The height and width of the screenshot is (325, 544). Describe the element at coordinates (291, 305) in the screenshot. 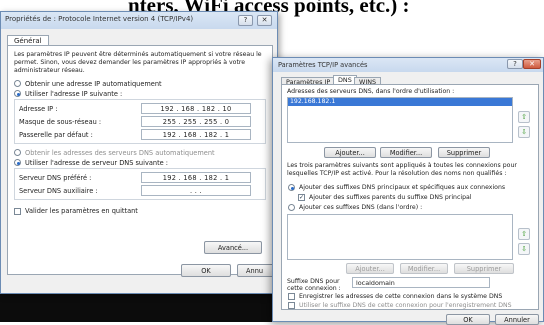

I see `use-suffix-checkbox` at that location.